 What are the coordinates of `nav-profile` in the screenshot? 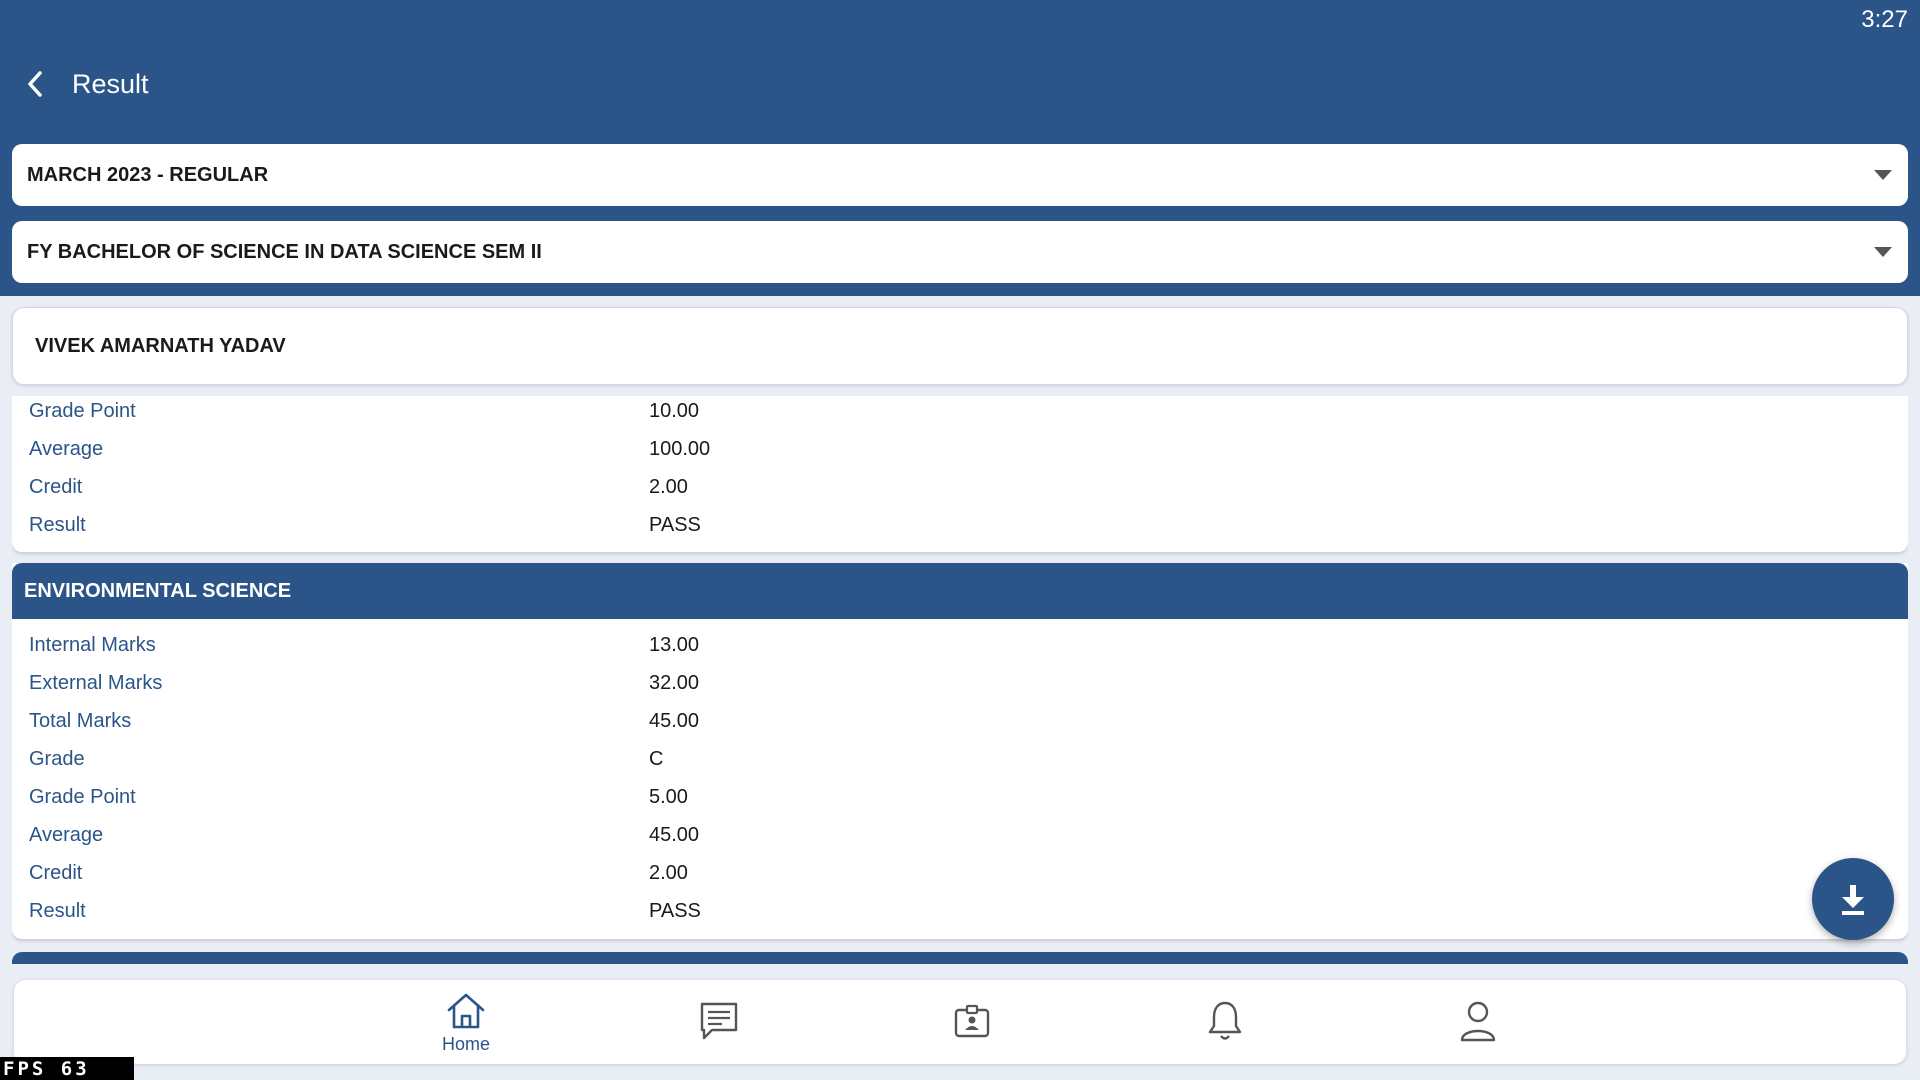 It's located at (1478, 1023).